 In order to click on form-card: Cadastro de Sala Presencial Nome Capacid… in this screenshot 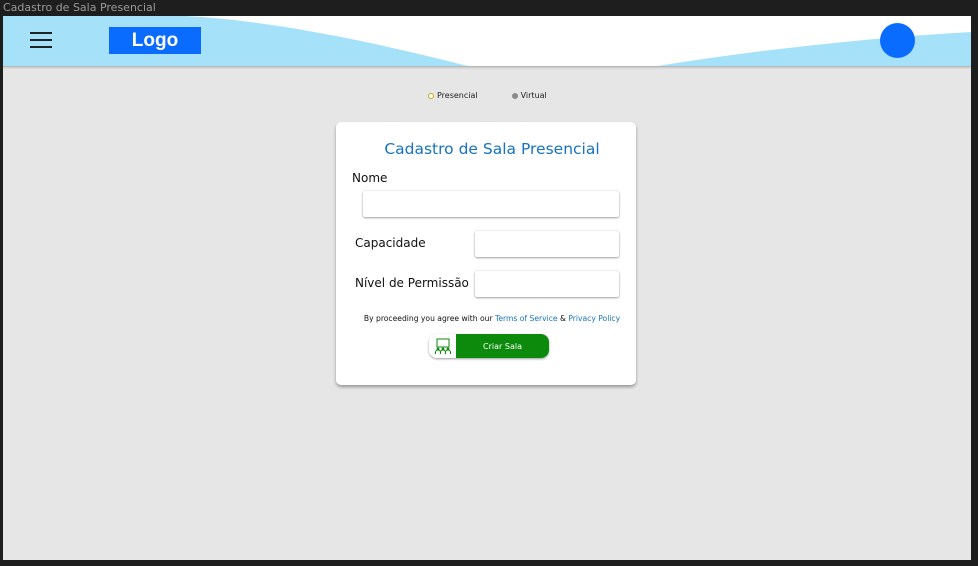, I will do `click(486, 253)`.